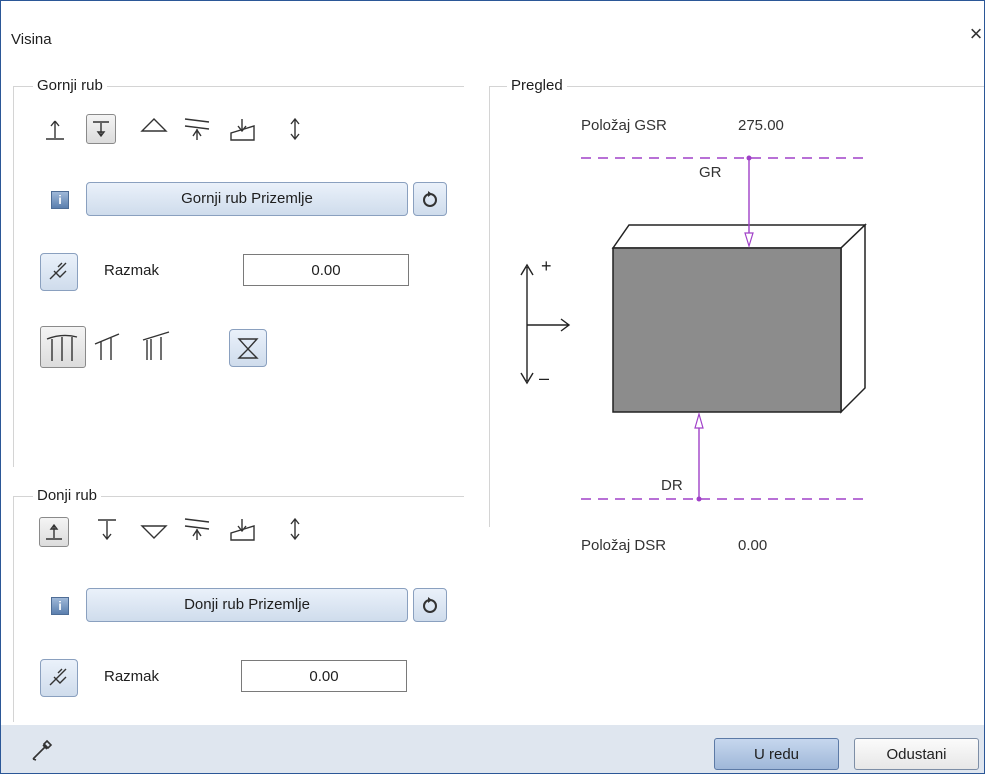  Describe the element at coordinates (624, 545) in the screenshot. I see `dsr-label: Položaj DSR` at that location.